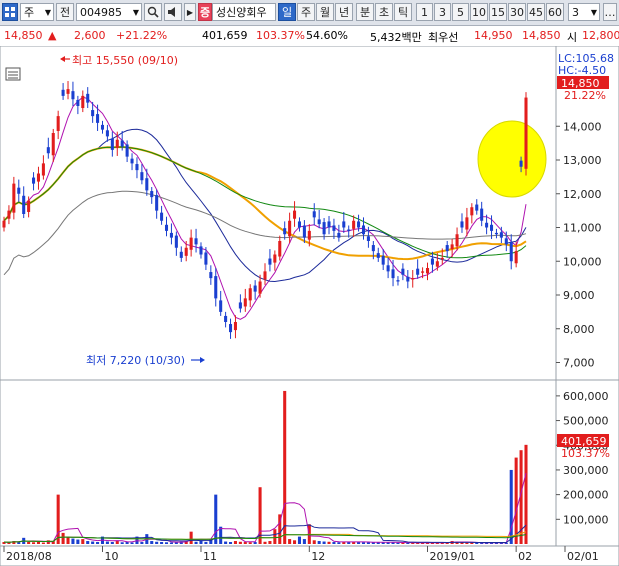 This screenshot has width=619, height=566. I want to click on speaker-button, so click(173, 12).